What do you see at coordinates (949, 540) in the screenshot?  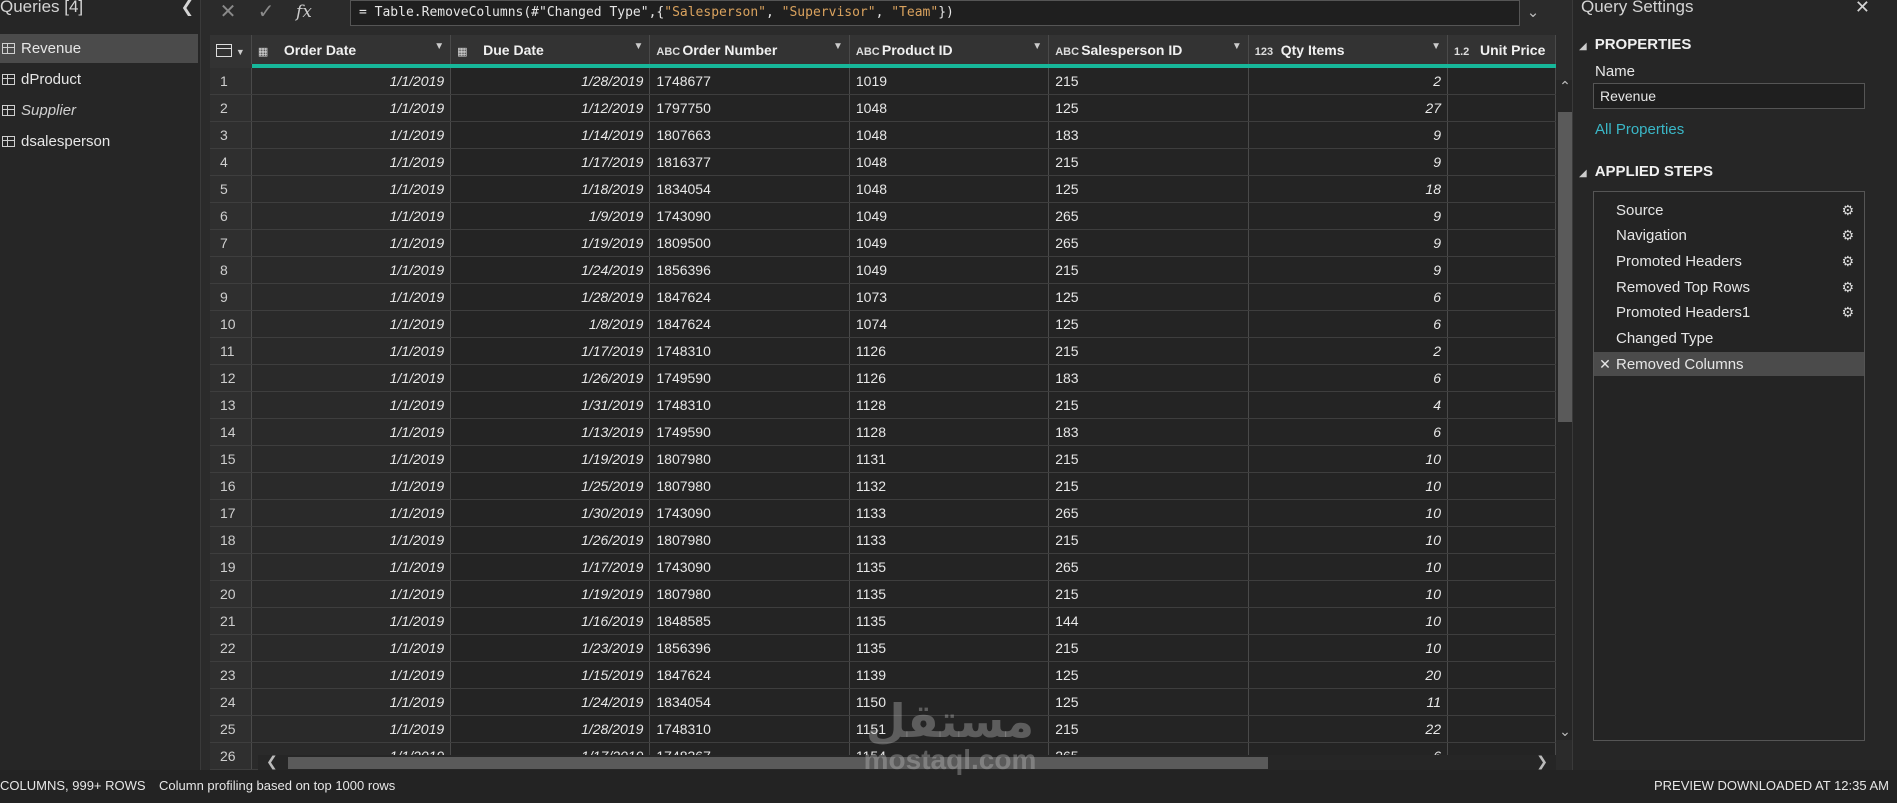 I see `table-cell: 1133` at bounding box center [949, 540].